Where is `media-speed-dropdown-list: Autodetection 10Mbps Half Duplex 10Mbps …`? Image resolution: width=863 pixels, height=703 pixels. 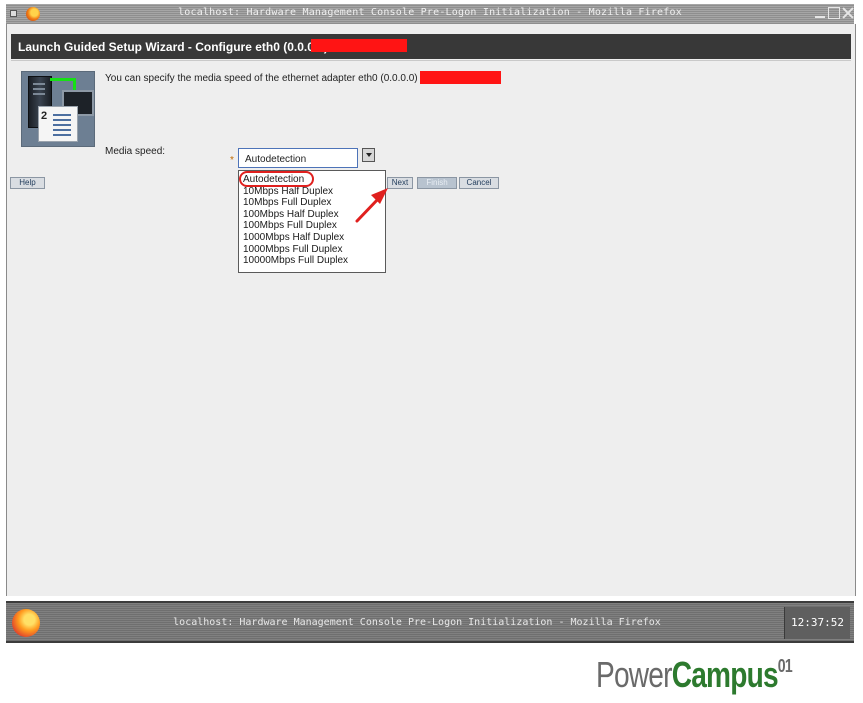 media-speed-dropdown-list: Autodetection 10Mbps Half Duplex 10Mbps … is located at coordinates (312, 221).